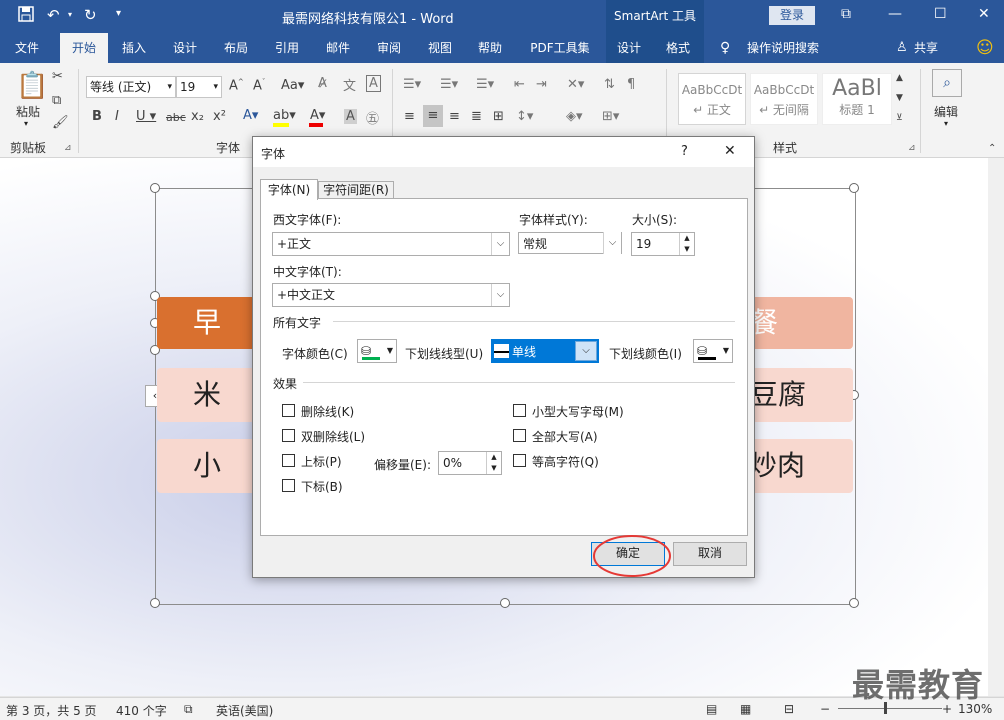  What do you see at coordinates (317, 115) in the screenshot?
I see `font-color-icon: A▾` at bounding box center [317, 115].